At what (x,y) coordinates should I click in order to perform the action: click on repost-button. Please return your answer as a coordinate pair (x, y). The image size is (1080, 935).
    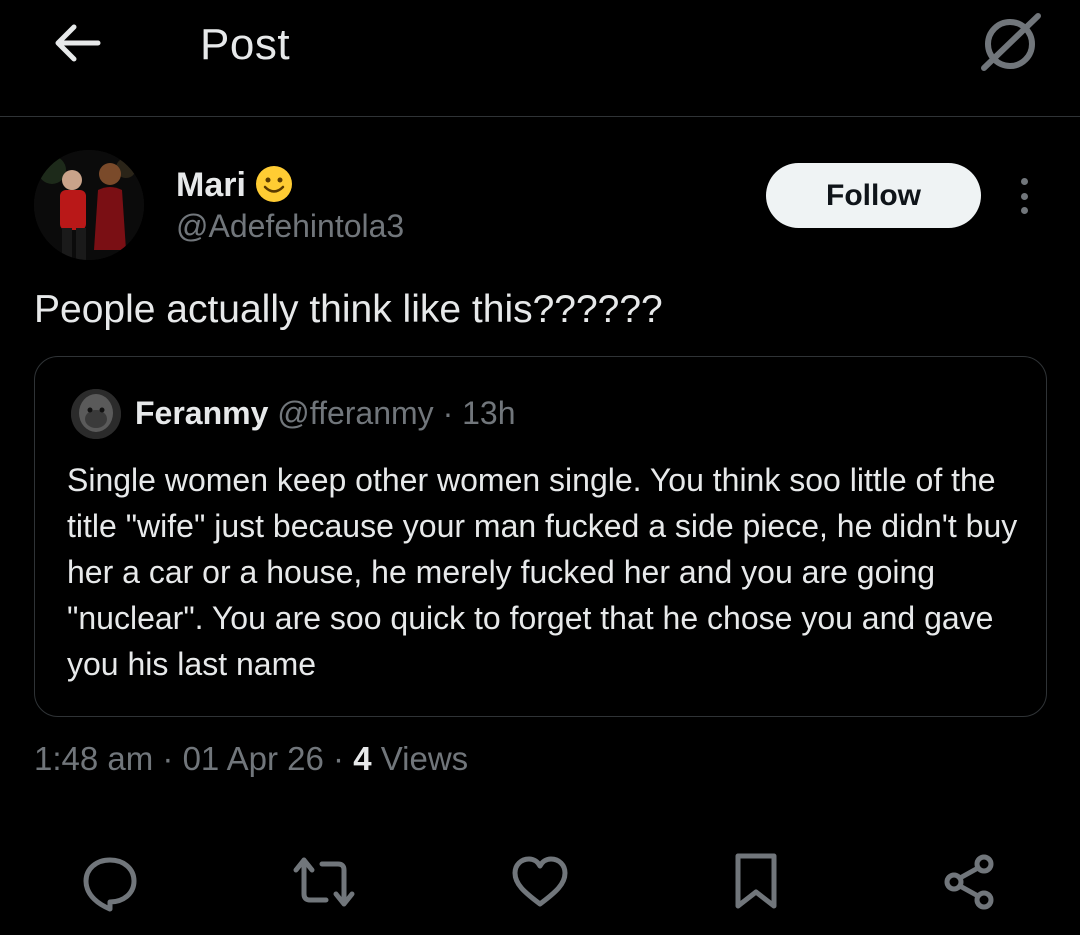
    Looking at the image, I should click on (324, 882).